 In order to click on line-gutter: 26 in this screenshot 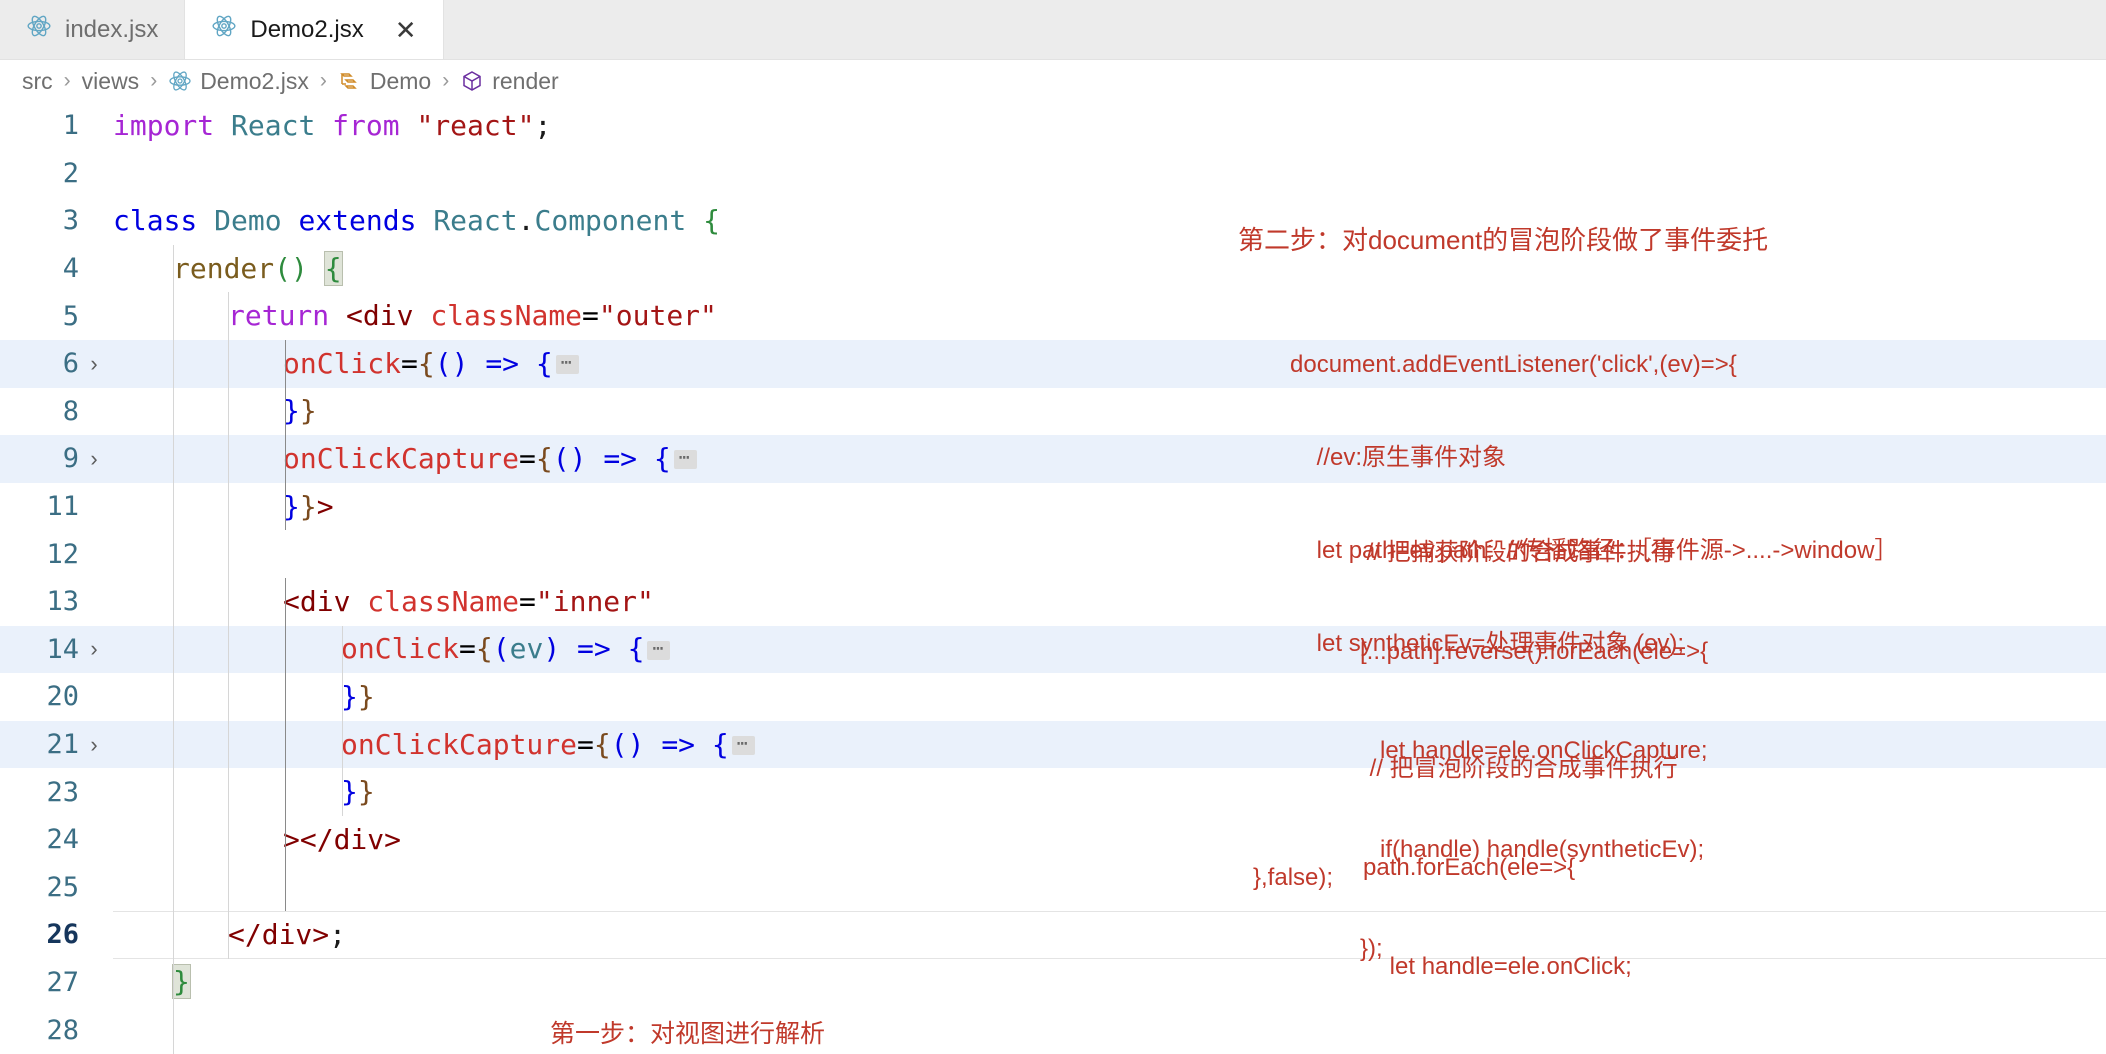, I will do `click(56, 935)`.